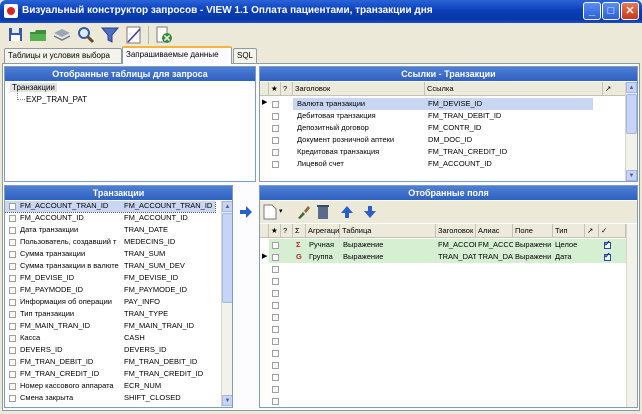 This screenshot has width=642, height=414. Describe the element at coordinates (450, 139) in the screenshot. I see `link-ref: DM_DOC_ID` at that location.